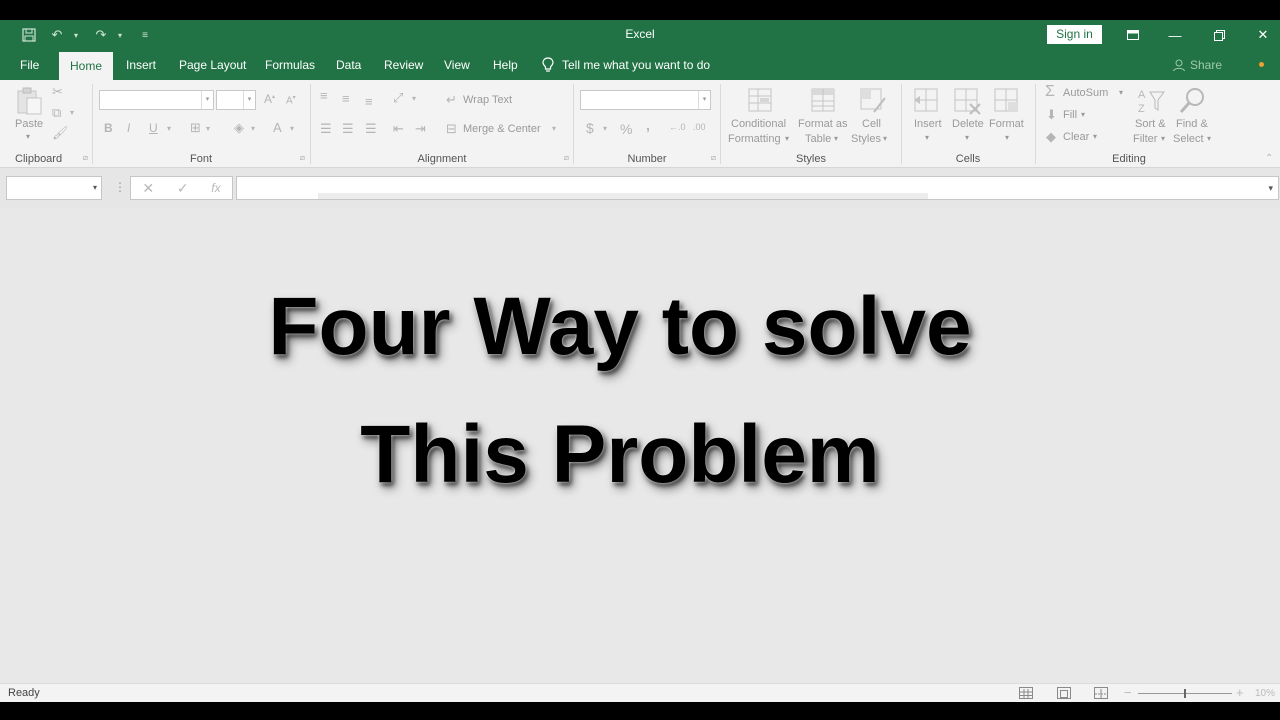  What do you see at coordinates (153, 128) in the screenshot?
I see `underline-button: U` at bounding box center [153, 128].